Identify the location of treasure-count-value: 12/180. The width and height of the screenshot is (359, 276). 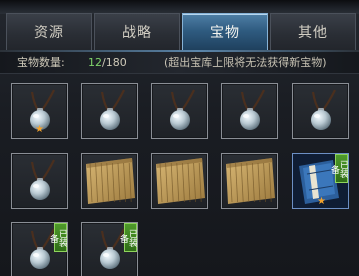
(107, 63).